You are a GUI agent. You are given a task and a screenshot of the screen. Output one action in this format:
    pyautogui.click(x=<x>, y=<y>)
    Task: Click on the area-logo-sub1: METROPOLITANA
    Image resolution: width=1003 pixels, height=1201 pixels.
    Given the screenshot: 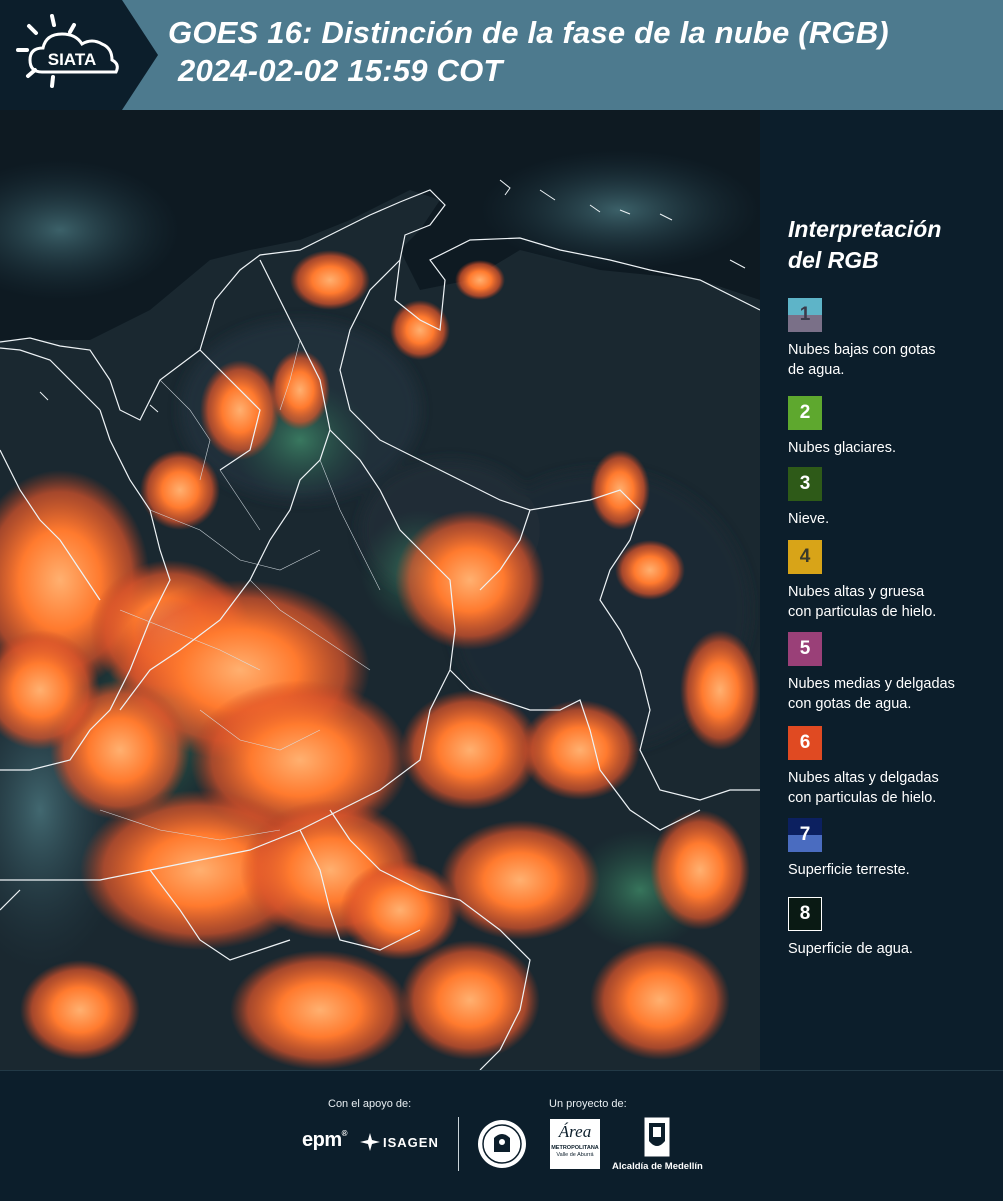 What is the action you would take?
    pyautogui.click(x=575, y=1148)
    